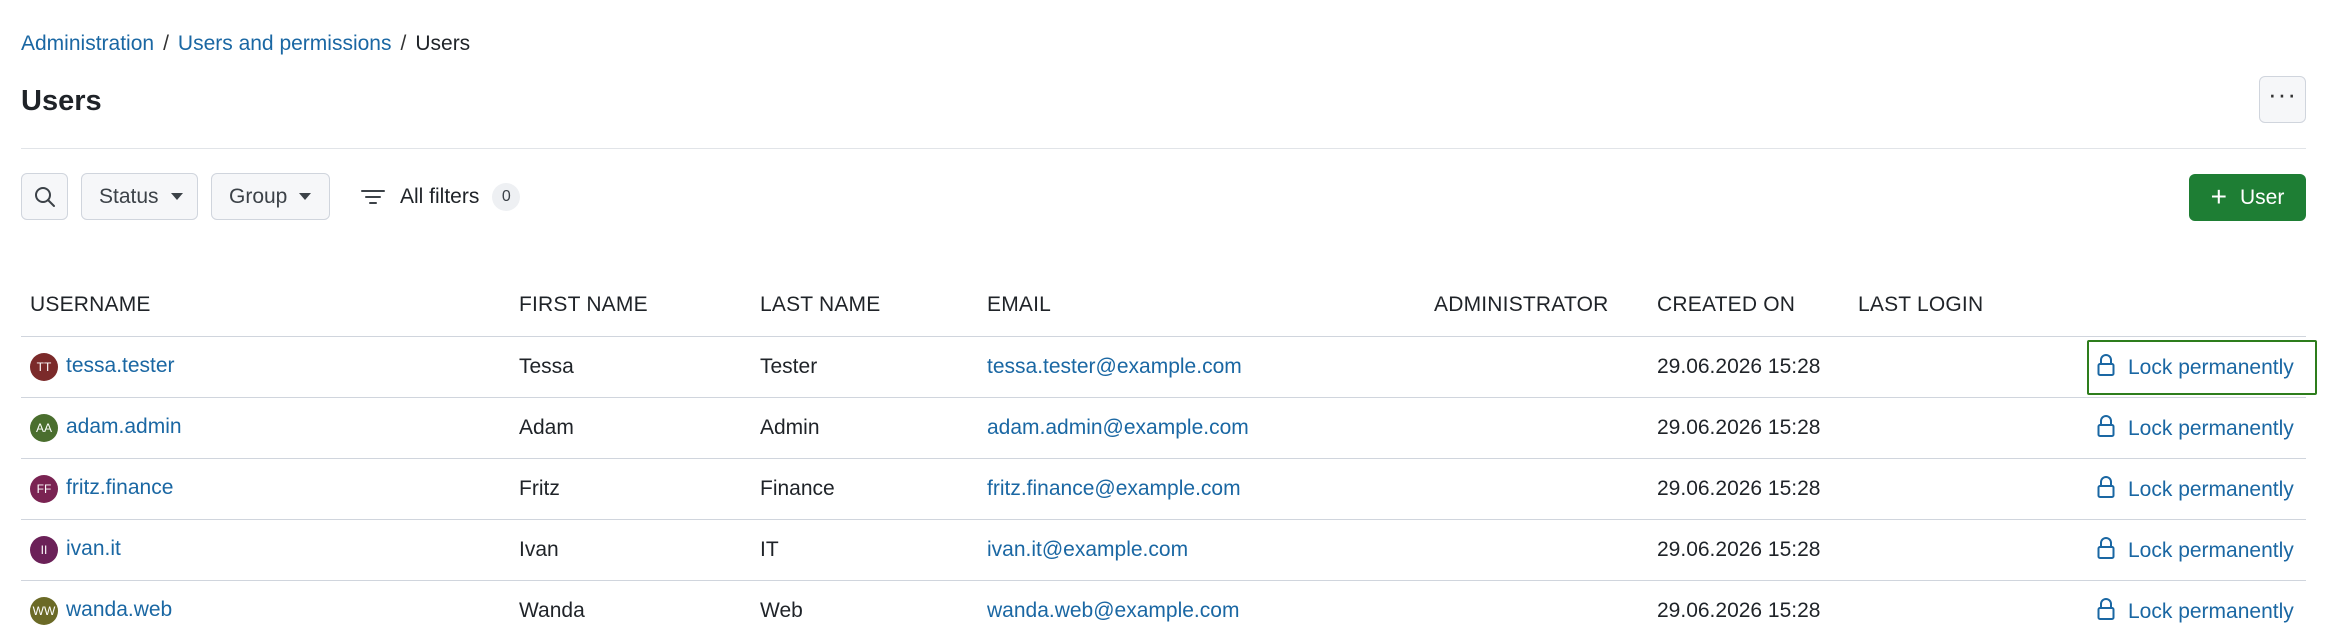 This screenshot has width=2327, height=638. I want to click on cell-username: AA adam.admin, so click(106, 428).